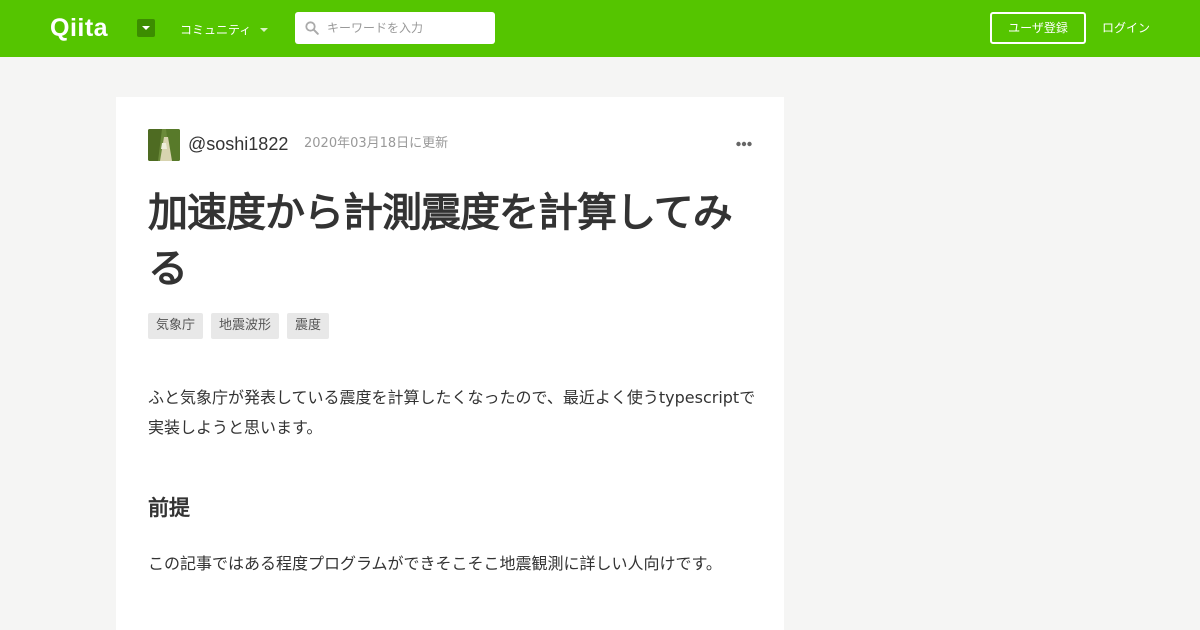  What do you see at coordinates (376, 143) in the screenshot?
I see `updated-date: 2020年03月18日に更新` at bounding box center [376, 143].